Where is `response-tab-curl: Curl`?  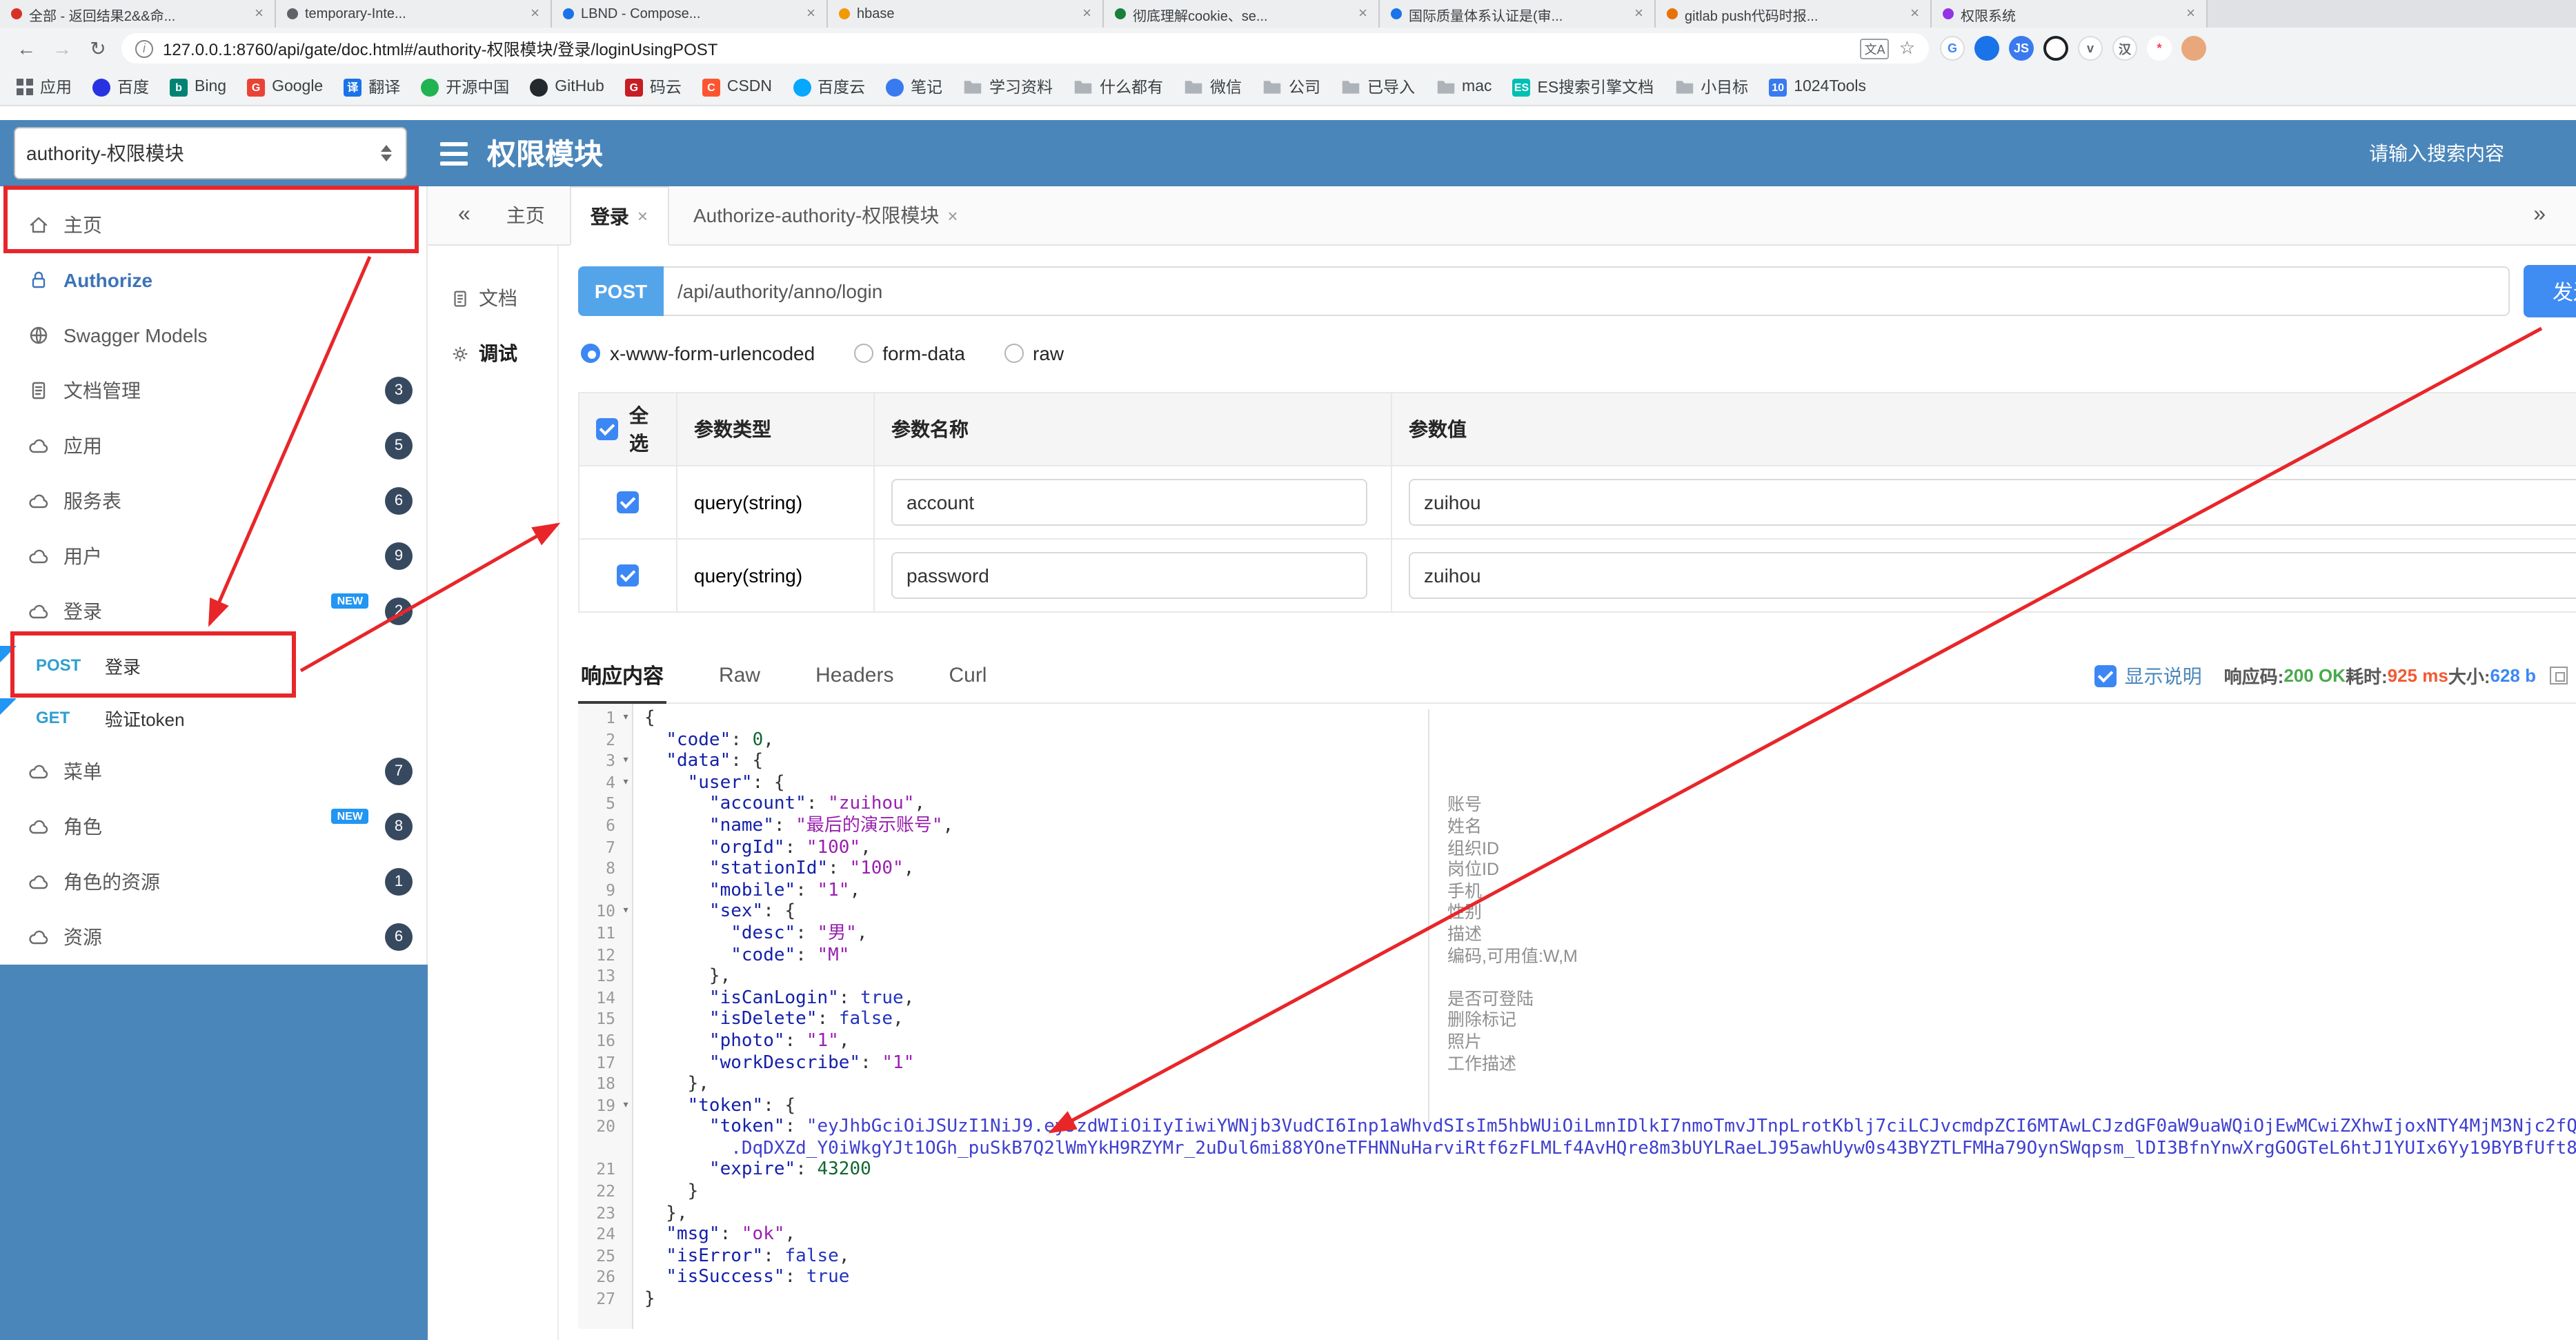 response-tab-curl: Curl is located at coordinates (967, 675).